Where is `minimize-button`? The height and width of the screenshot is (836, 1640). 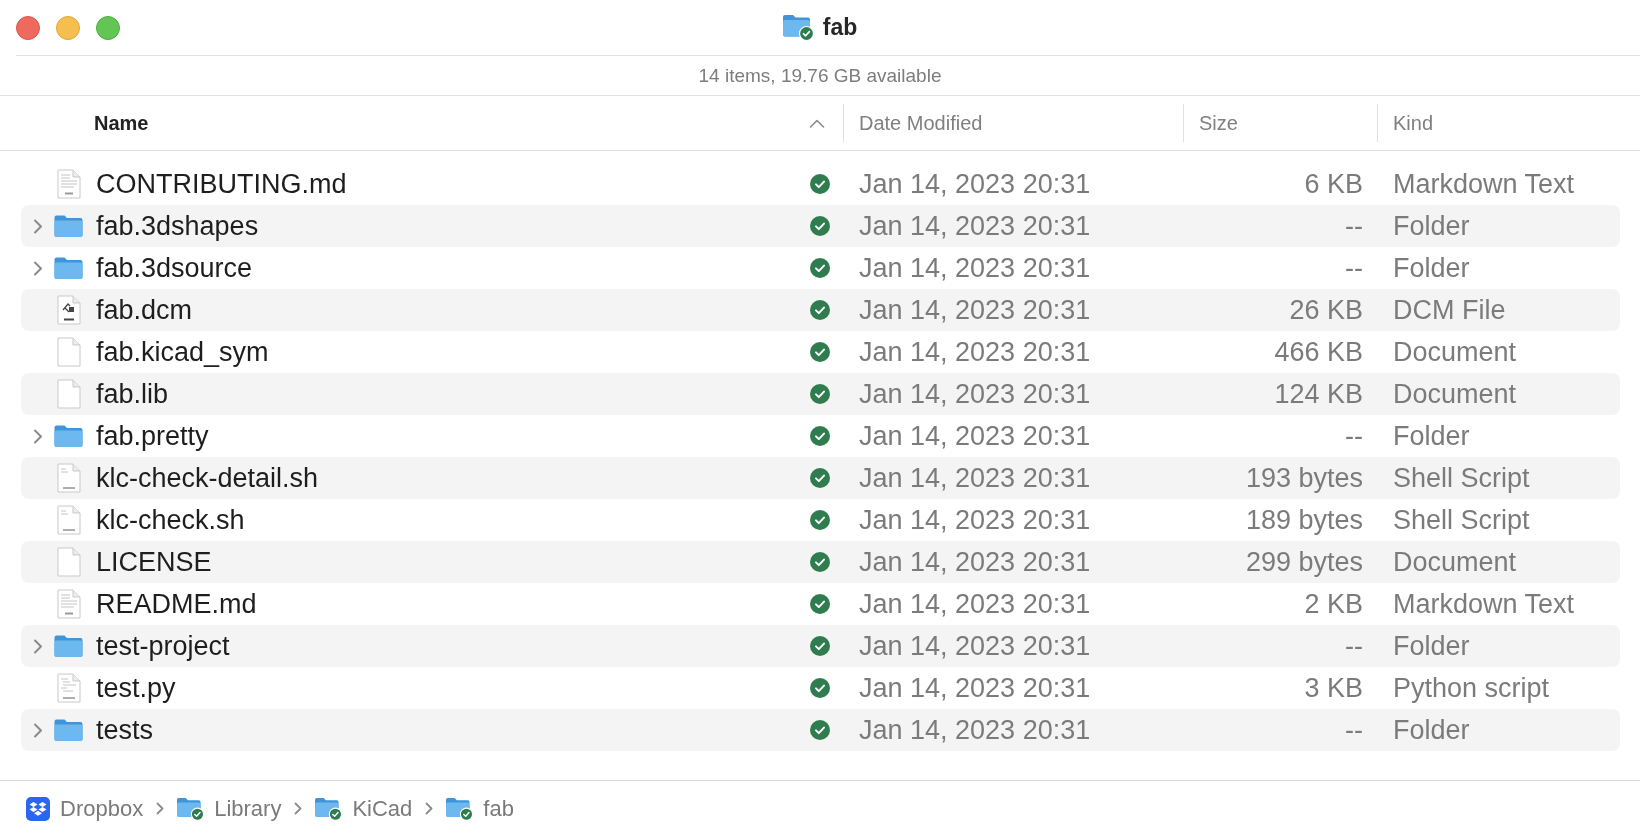
minimize-button is located at coordinates (68, 27).